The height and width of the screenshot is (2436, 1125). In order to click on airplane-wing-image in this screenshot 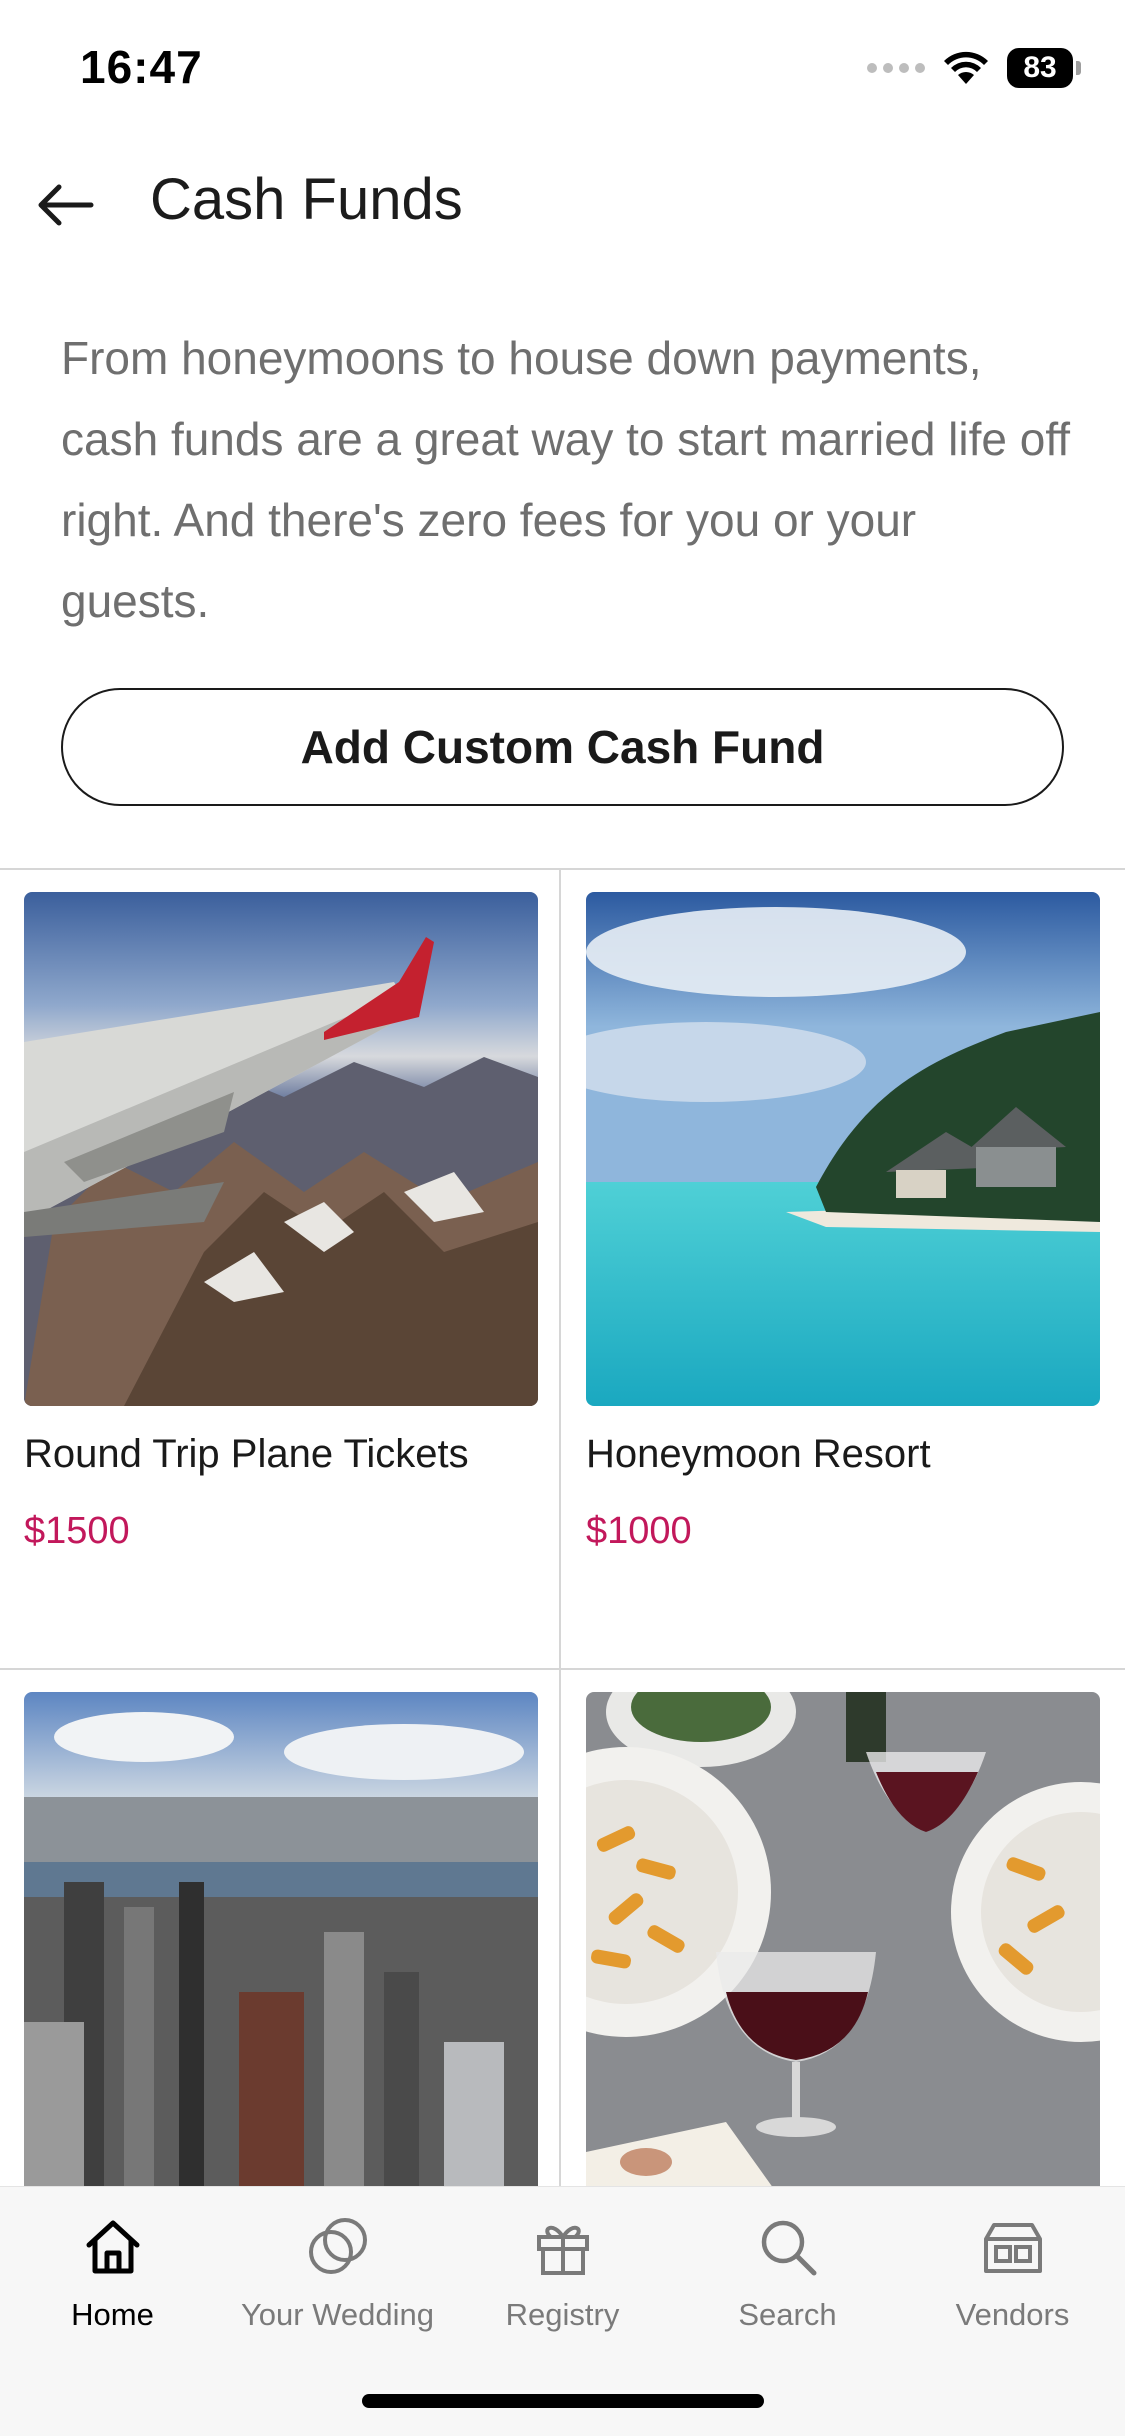, I will do `click(281, 1149)`.